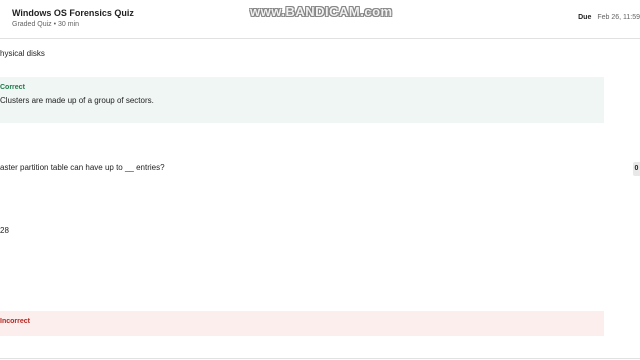  Describe the element at coordinates (46, 24) in the screenshot. I see `quiz-meta: Graded Quiz • 30 min` at that location.